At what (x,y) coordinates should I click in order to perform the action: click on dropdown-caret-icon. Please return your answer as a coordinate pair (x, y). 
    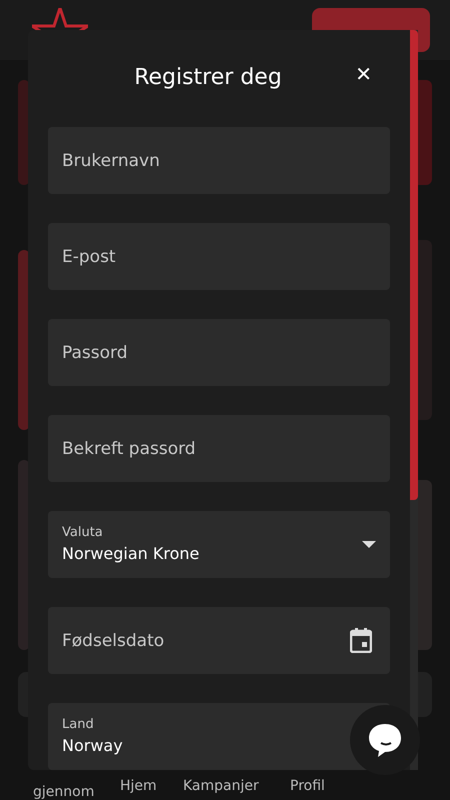
    Looking at the image, I should click on (369, 544).